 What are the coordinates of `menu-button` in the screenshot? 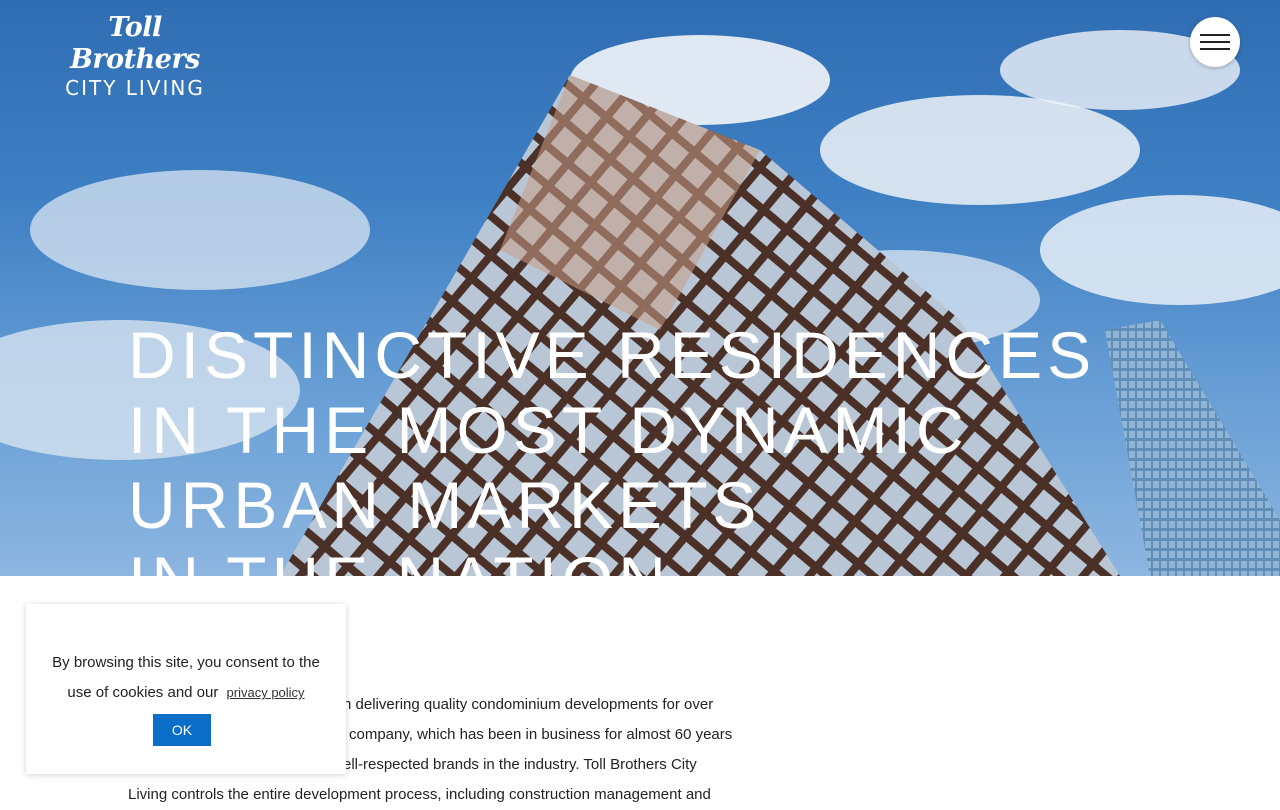 It's located at (1215, 42).